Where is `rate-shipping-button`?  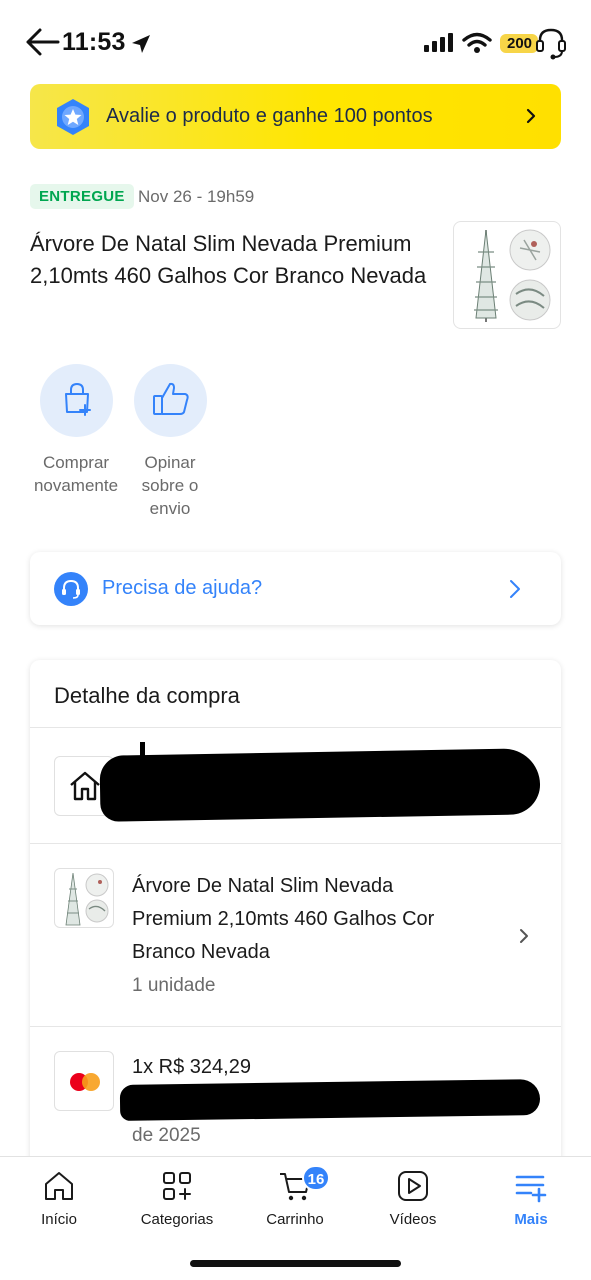
rate-shipping-button is located at coordinates (170, 400).